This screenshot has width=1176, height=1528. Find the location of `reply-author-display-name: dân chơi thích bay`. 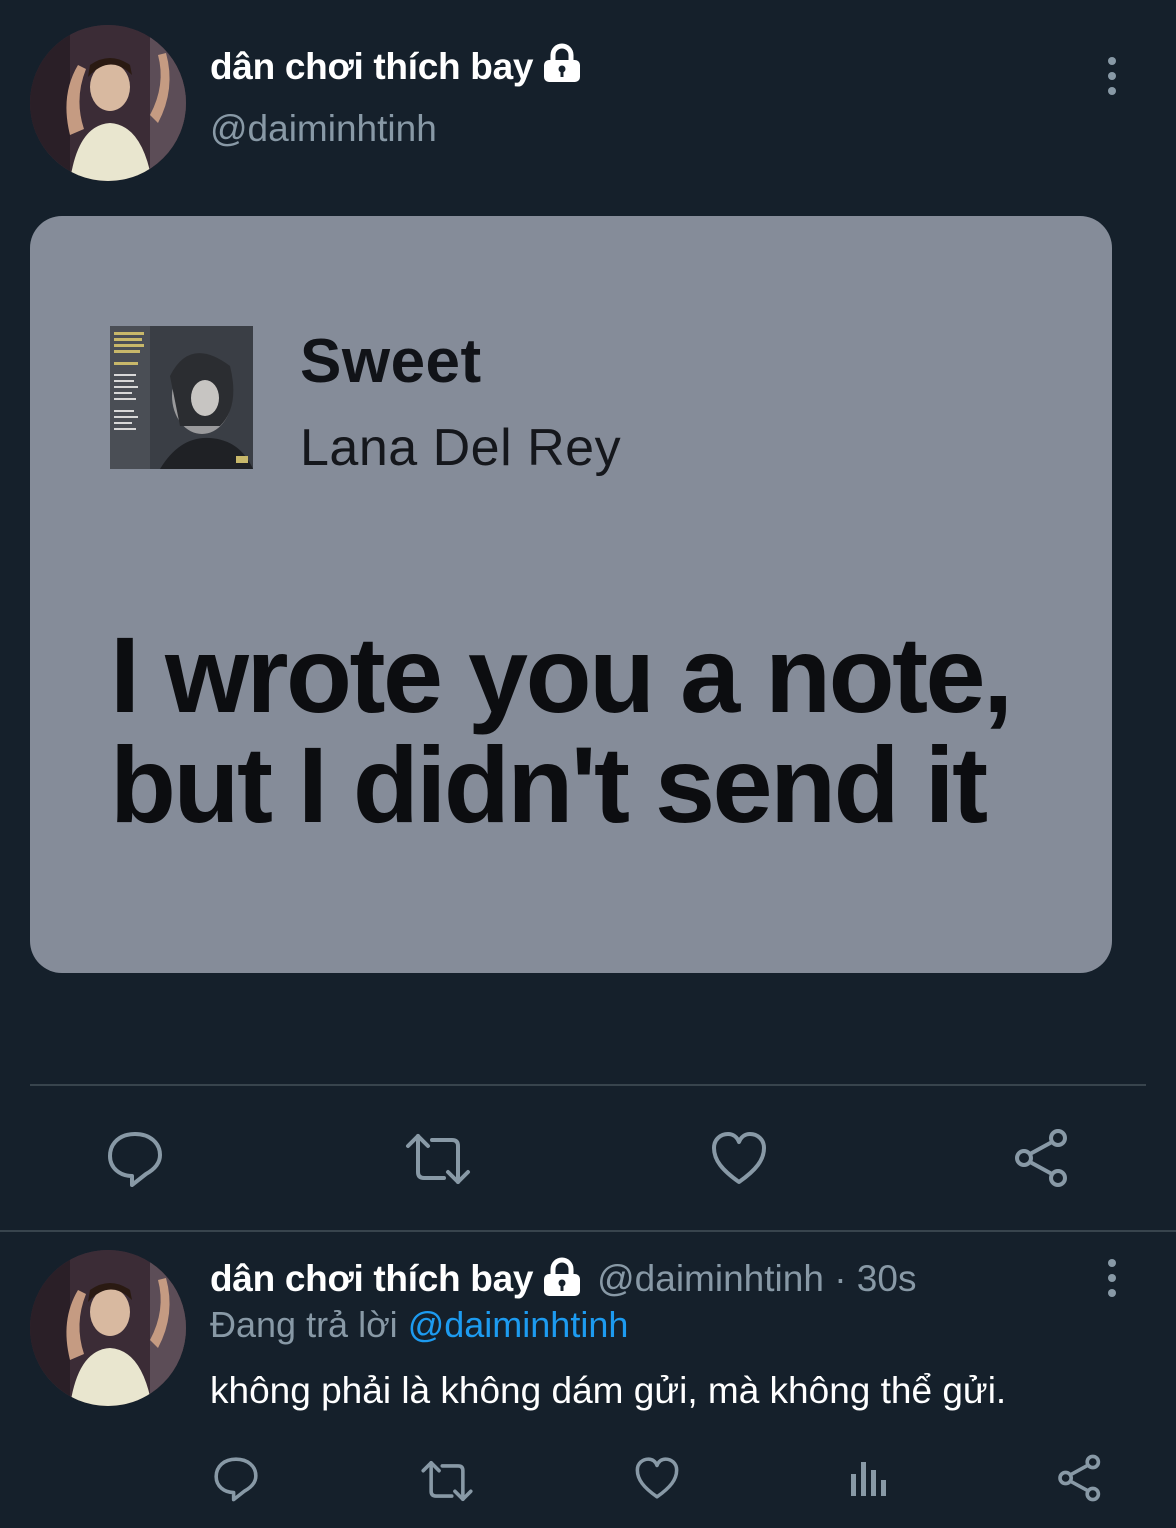

reply-author-display-name: dân chơi thích bay is located at coordinates (371, 1279).